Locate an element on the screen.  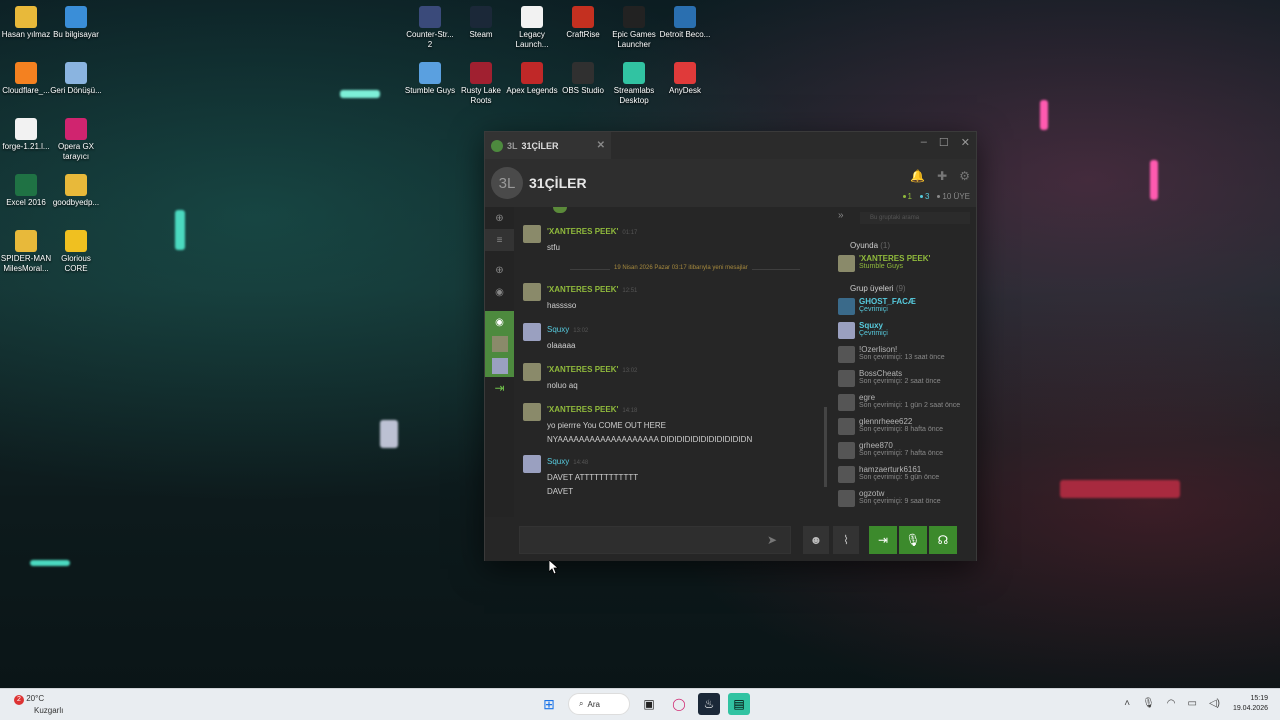
member-status: Son çevrimiçi: 8 hafta önce is located at coordinates (901, 429).